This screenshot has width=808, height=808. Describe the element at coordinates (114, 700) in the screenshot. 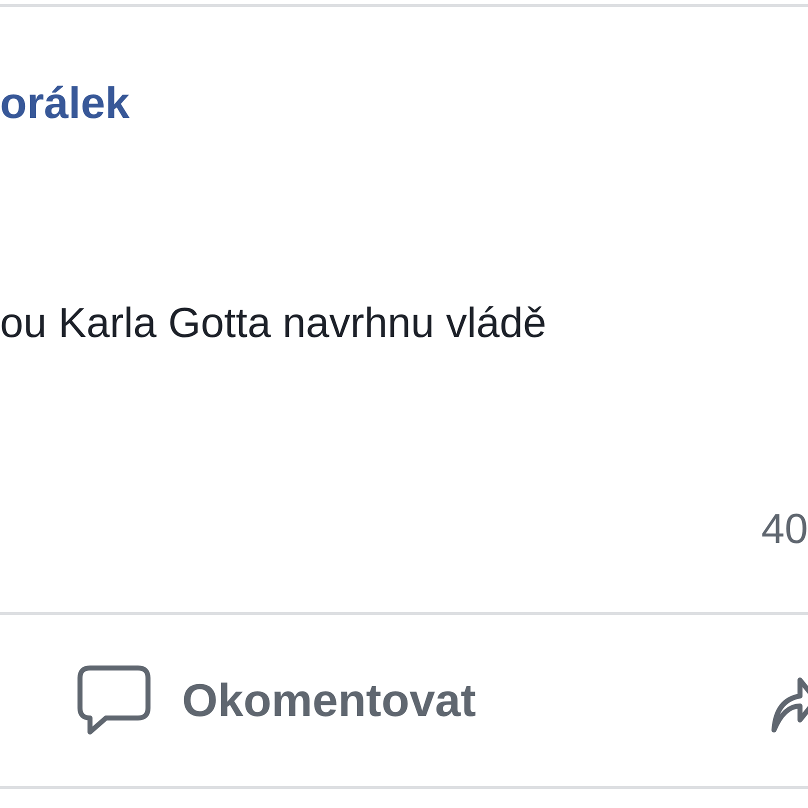

I see `speech-bubble-icon` at that location.